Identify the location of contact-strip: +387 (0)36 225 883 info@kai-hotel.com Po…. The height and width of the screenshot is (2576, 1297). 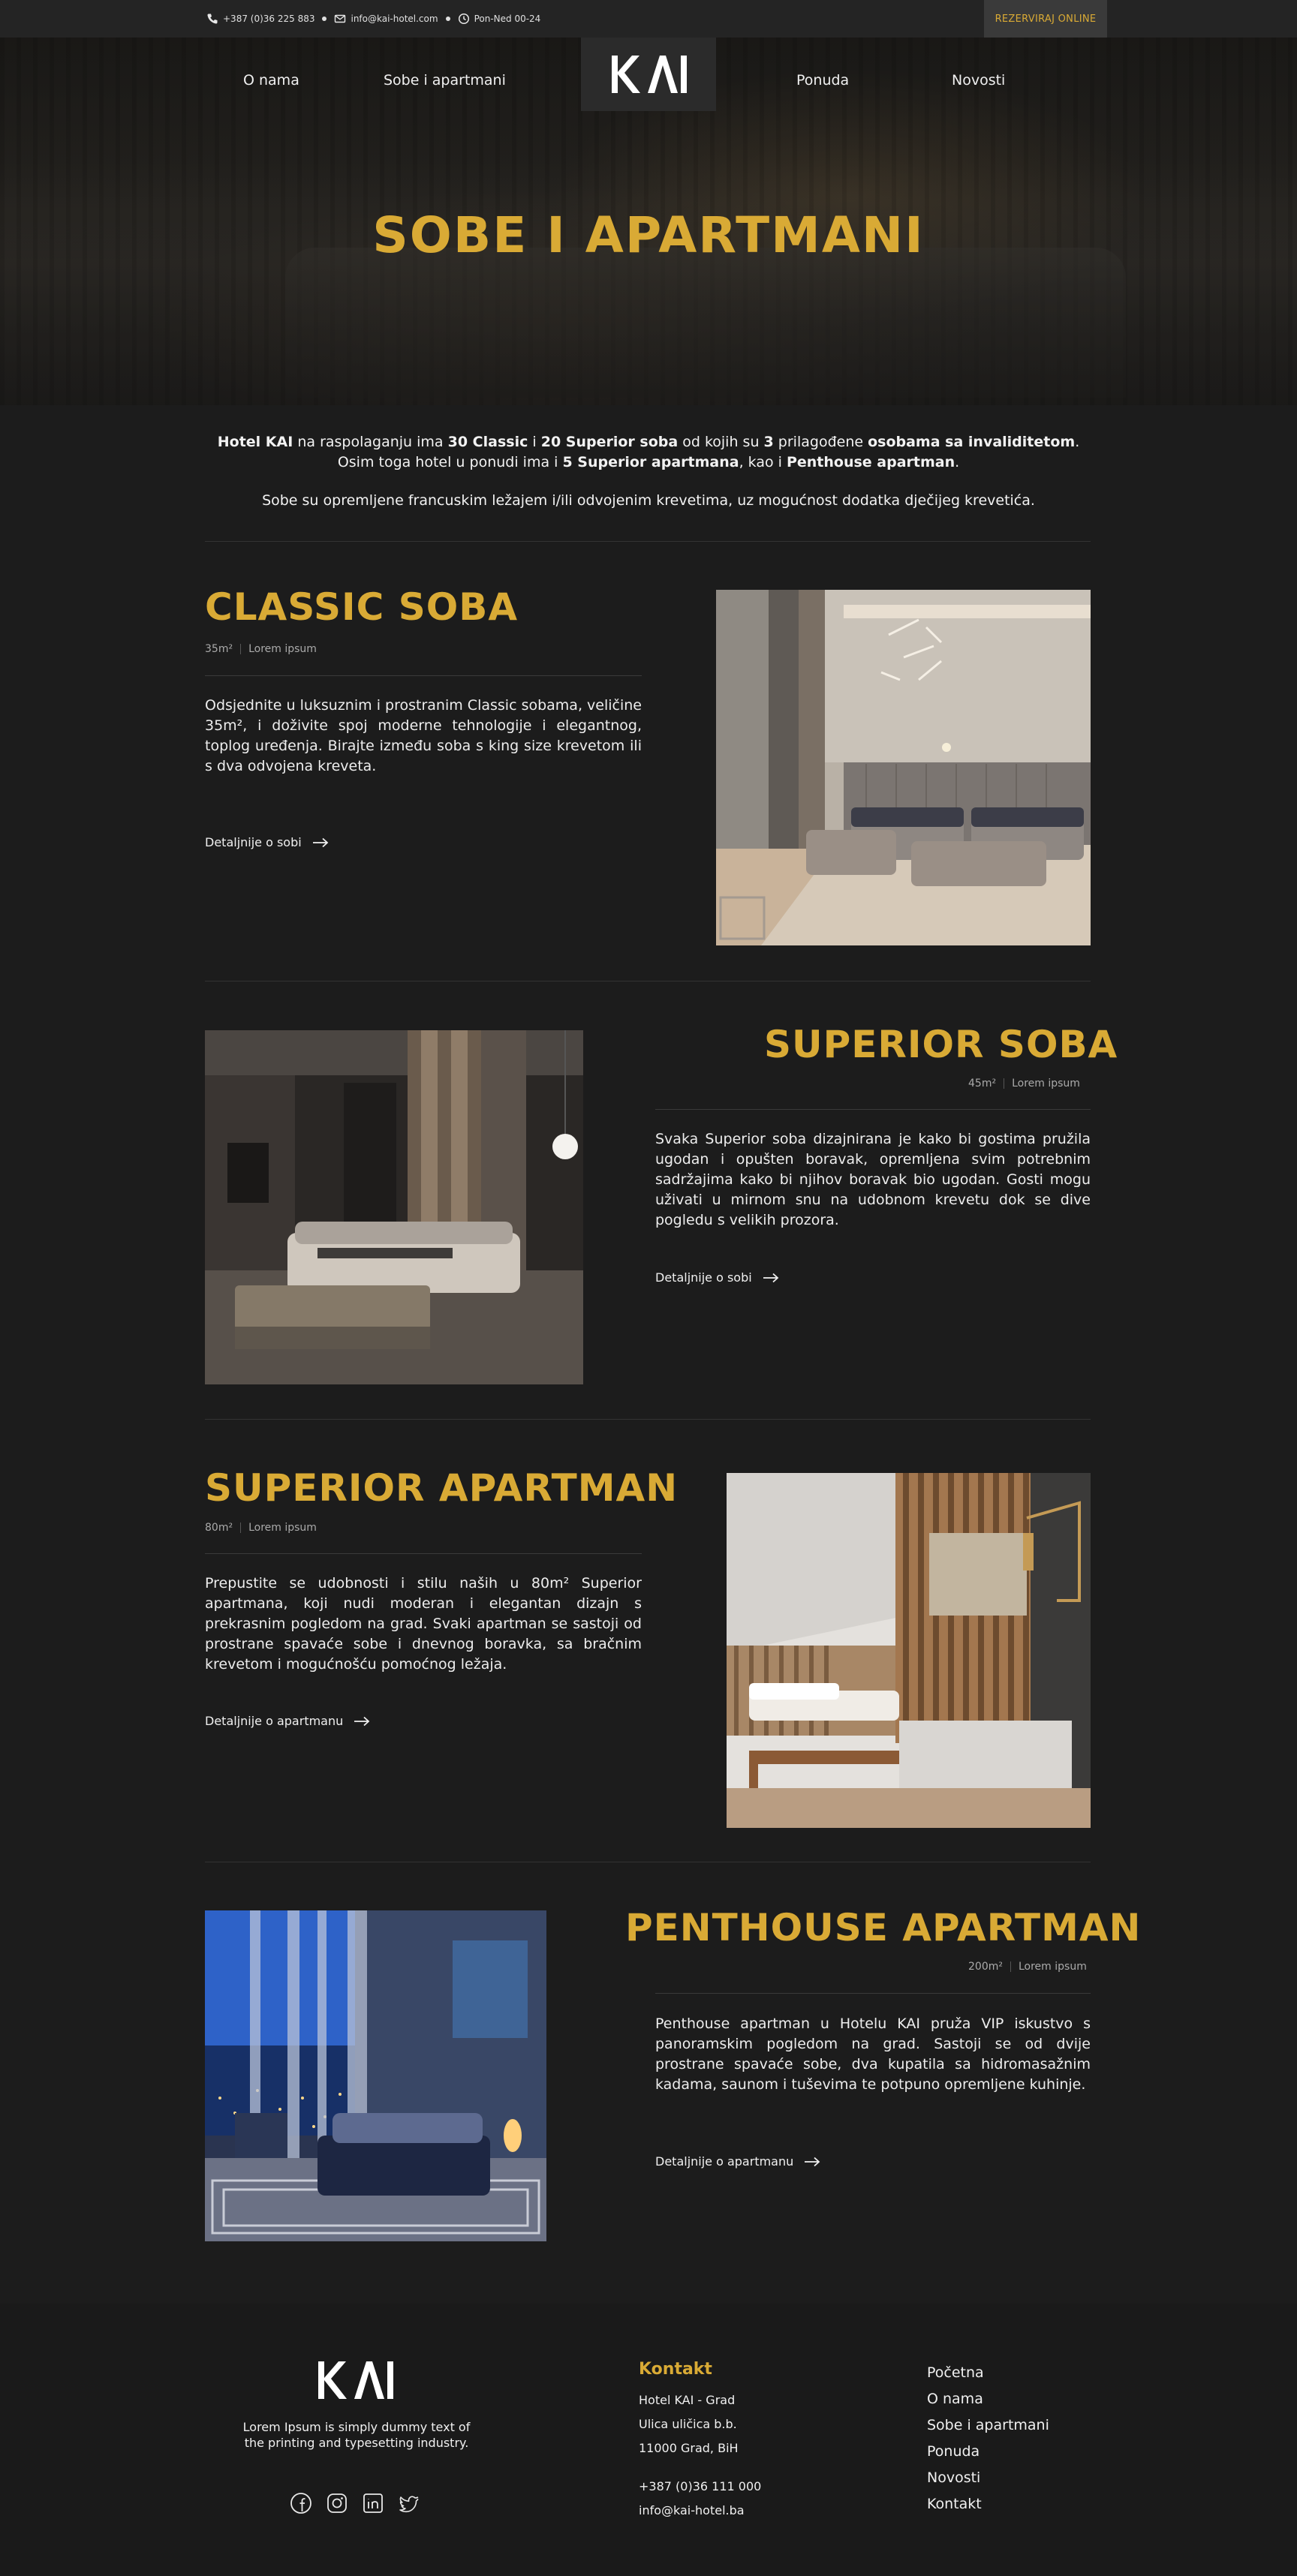
(373, 19).